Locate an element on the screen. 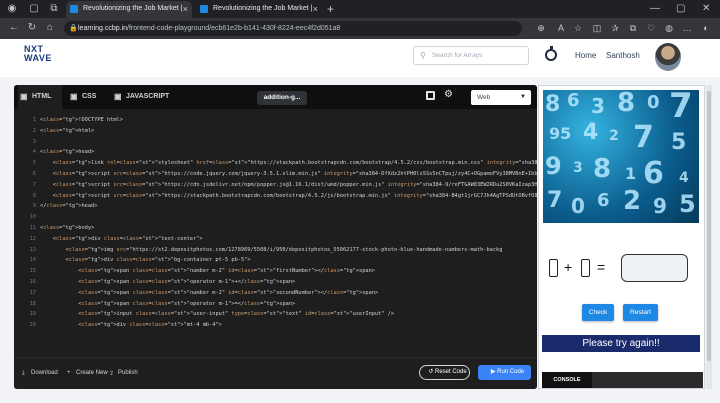 The image size is (720, 403). equals-operator: = is located at coordinates (601, 267).